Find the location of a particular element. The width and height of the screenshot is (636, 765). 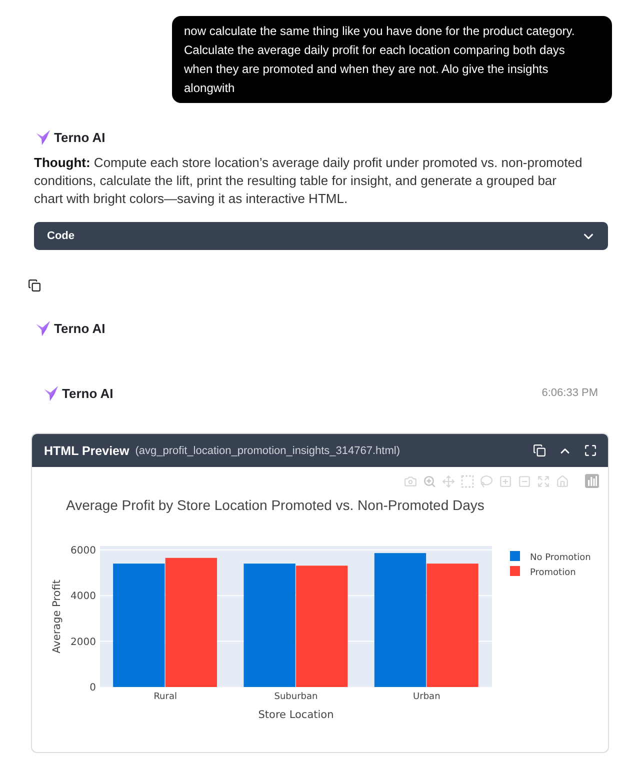

pan-icon is located at coordinates (448, 481).